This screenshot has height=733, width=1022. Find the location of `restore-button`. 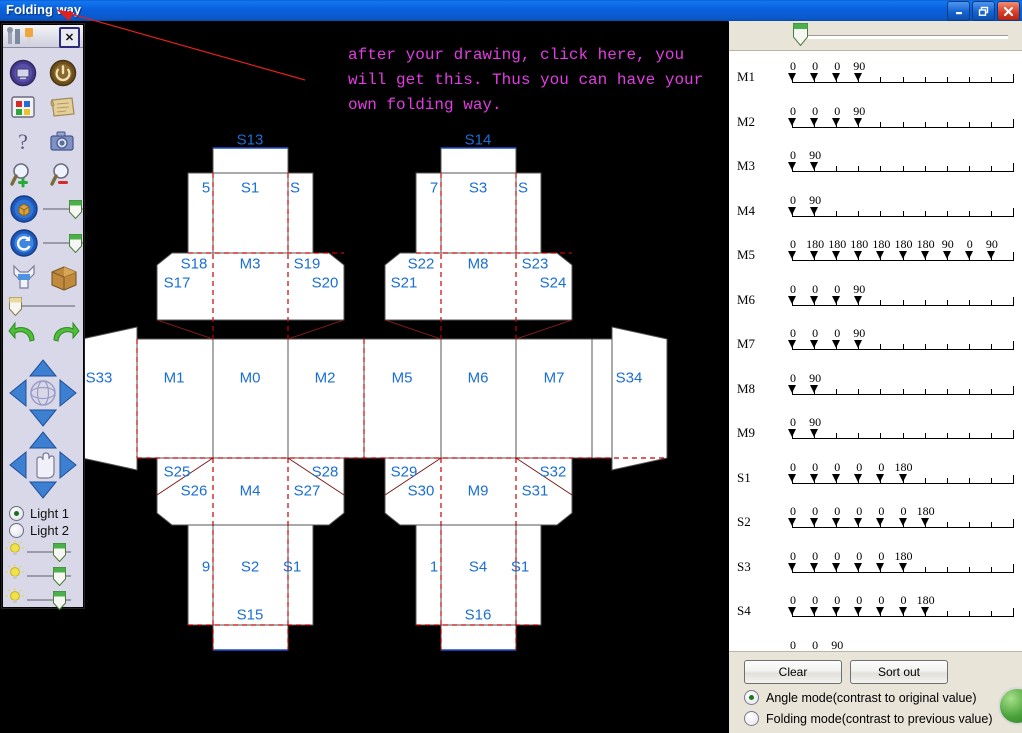

restore-button is located at coordinates (983, 11).